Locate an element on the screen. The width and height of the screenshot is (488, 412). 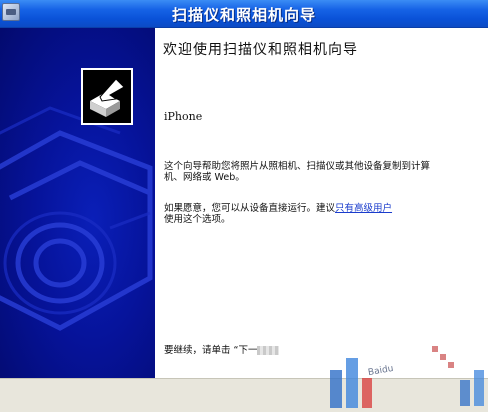
advanced-line-2: 使用这个选项。 is located at coordinates (197, 219).